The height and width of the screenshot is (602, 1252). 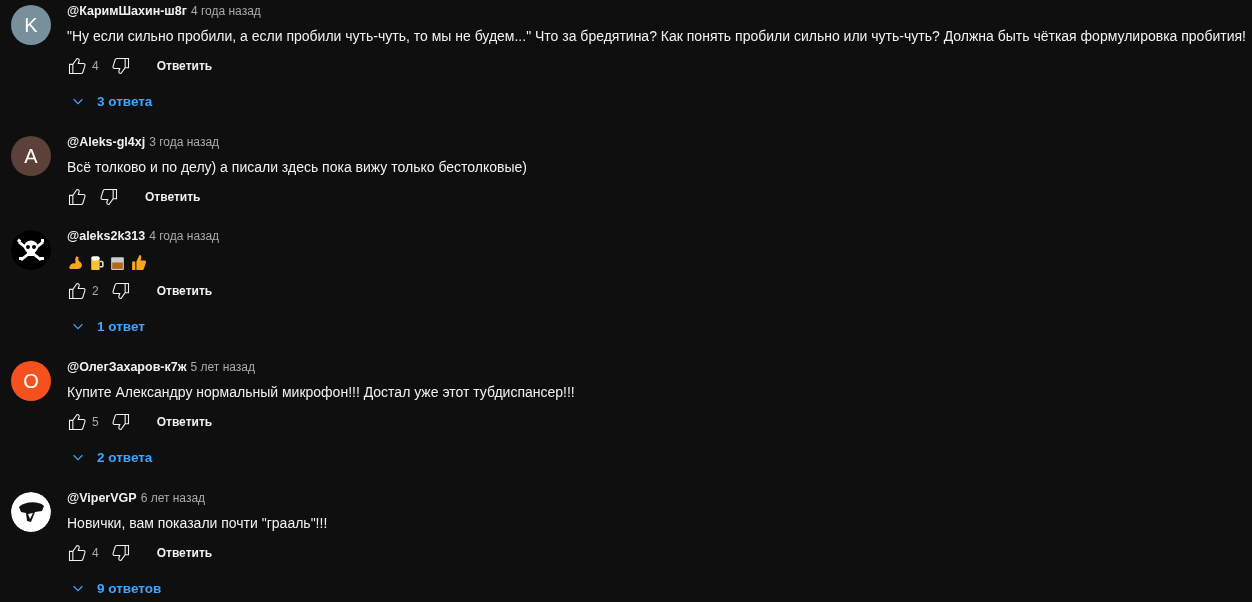 I want to click on comment-text: Купите Александру нормальный микрофон!!! Достал уже этот тубдиспансер!!!, so click(x=321, y=392).